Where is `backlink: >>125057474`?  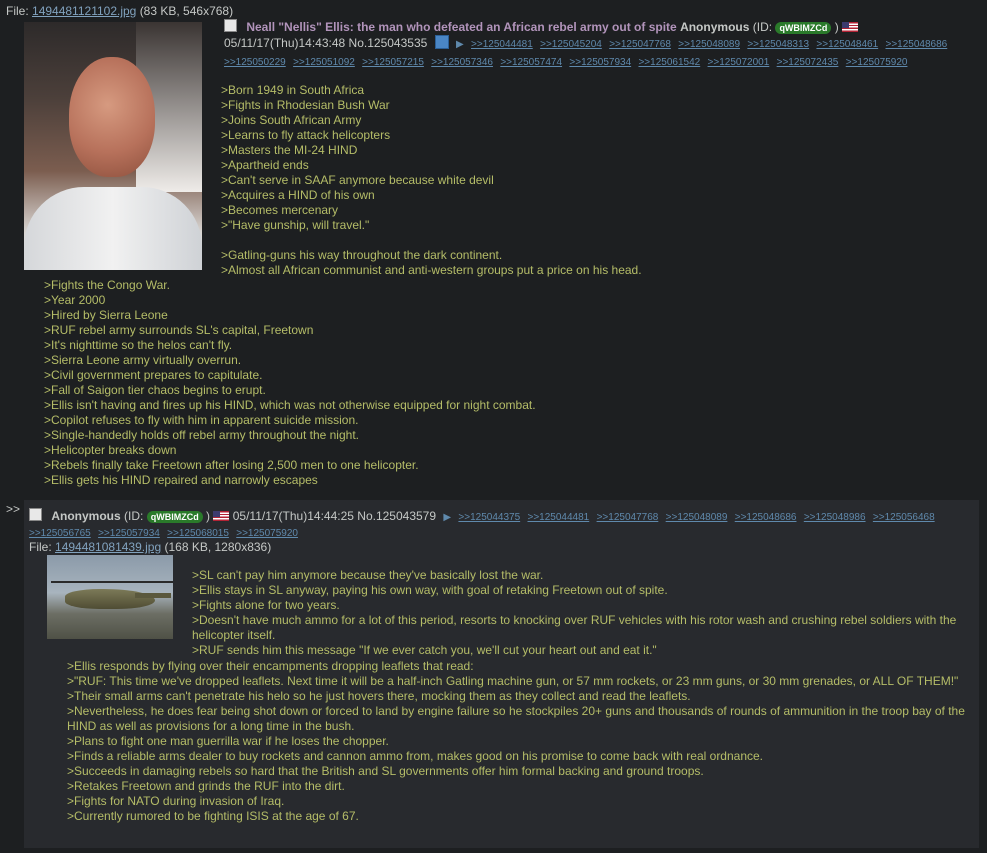 backlink: >>125057474 is located at coordinates (531, 62).